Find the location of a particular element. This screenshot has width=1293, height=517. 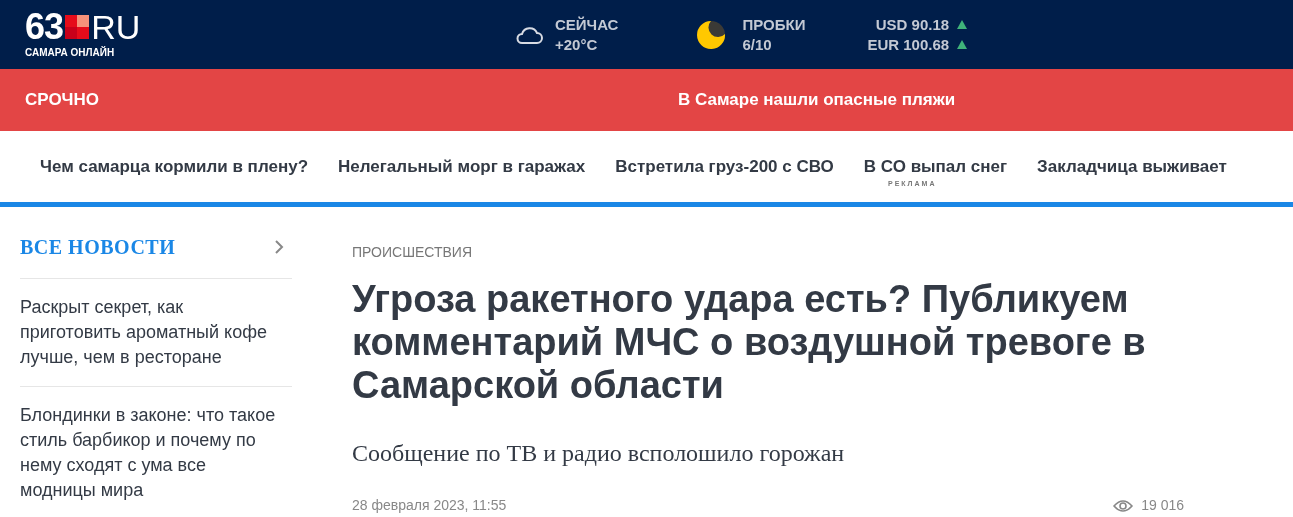

chevron-right-icon is located at coordinates (279, 247).